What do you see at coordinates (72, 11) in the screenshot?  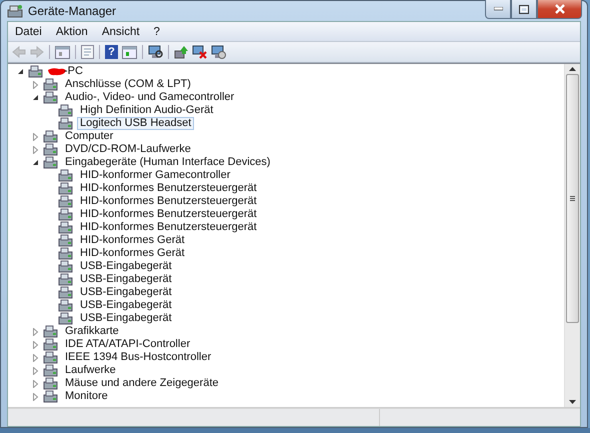 I see `window-title: Geräte-Manager` at bounding box center [72, 11].